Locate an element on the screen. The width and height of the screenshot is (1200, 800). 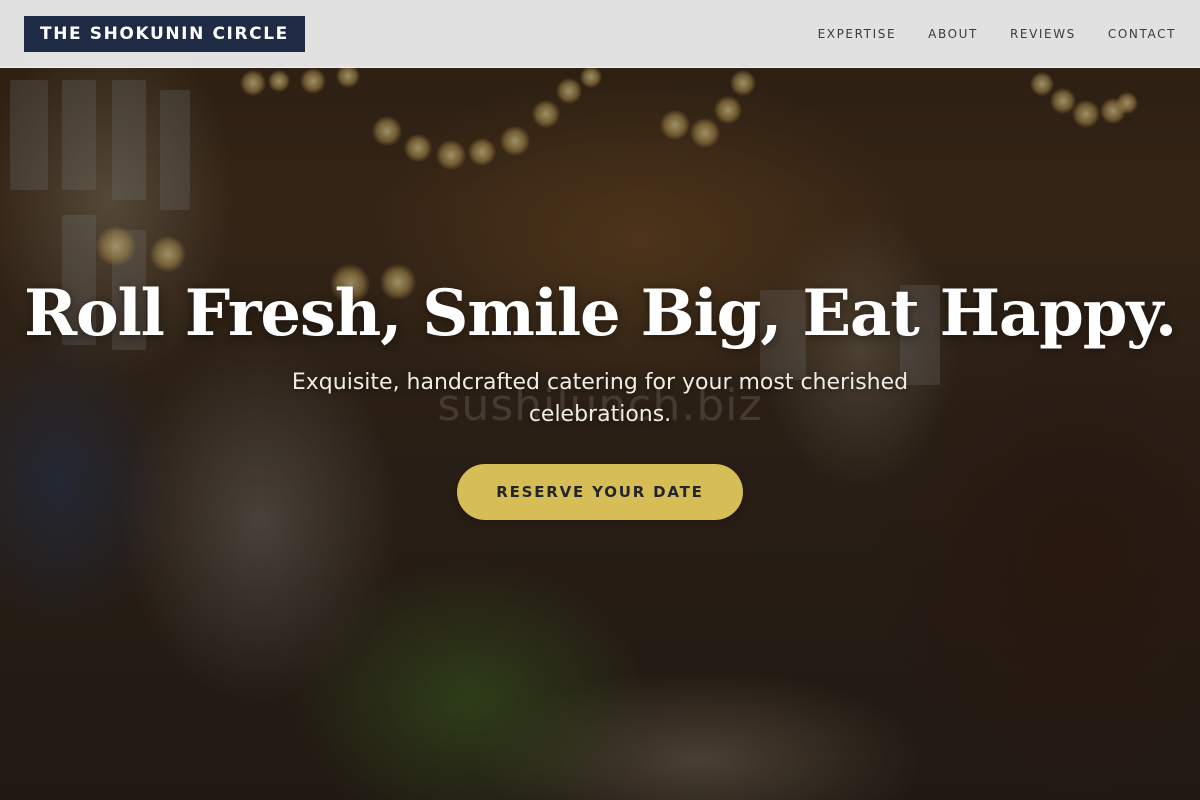
hero-title: Roll Fresh, Smile Big, Eat Happy. is located at coordinates (600, 313).